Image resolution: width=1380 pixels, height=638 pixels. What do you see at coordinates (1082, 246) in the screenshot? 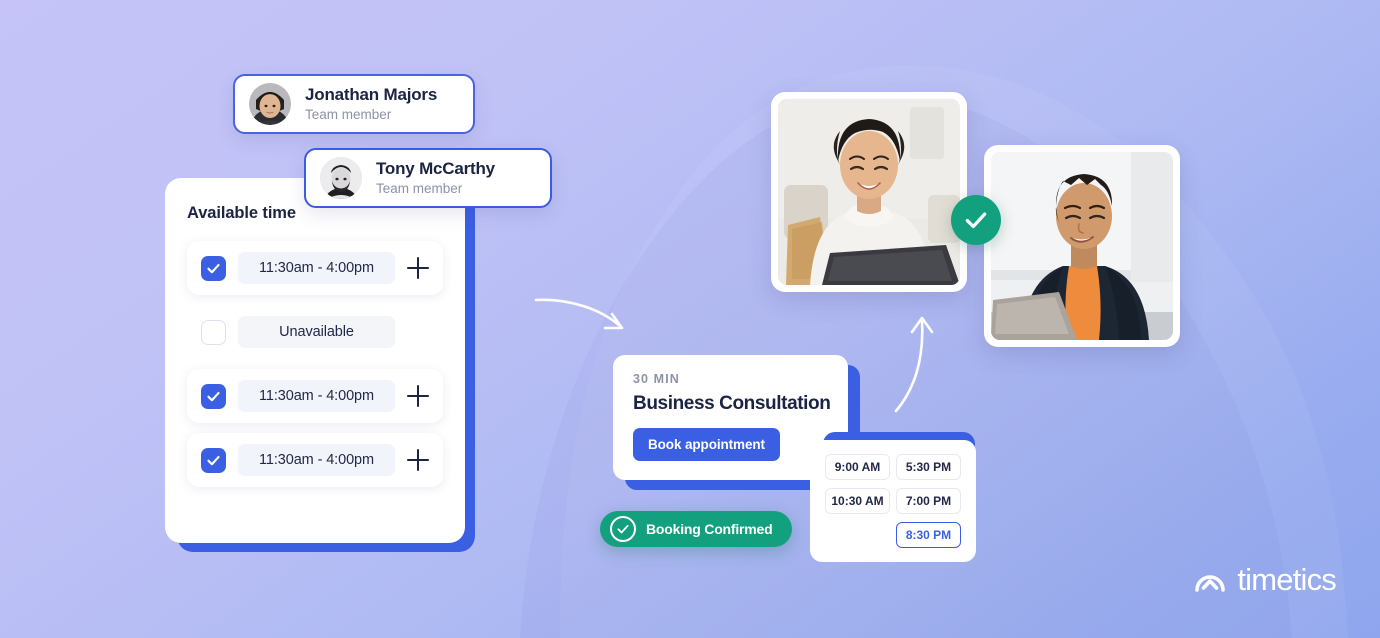
I see `photo-man-on-laptop` at bounding box center [1082, 246].